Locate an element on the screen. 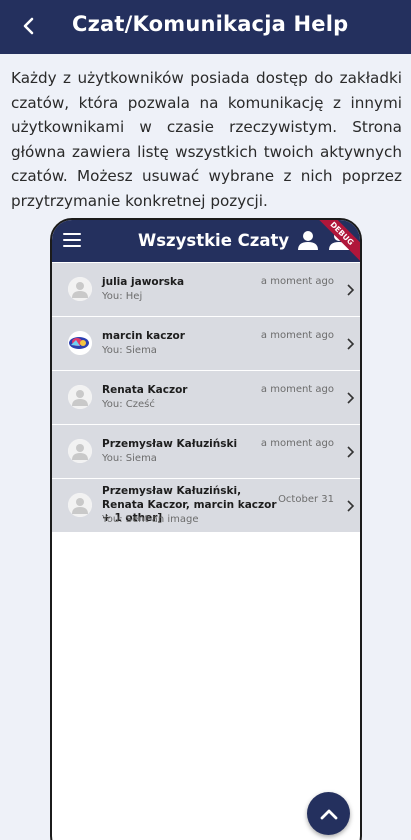 This screenshot has width=411, height=840. chat-time: October 31 is located at coordinates (306, 499).